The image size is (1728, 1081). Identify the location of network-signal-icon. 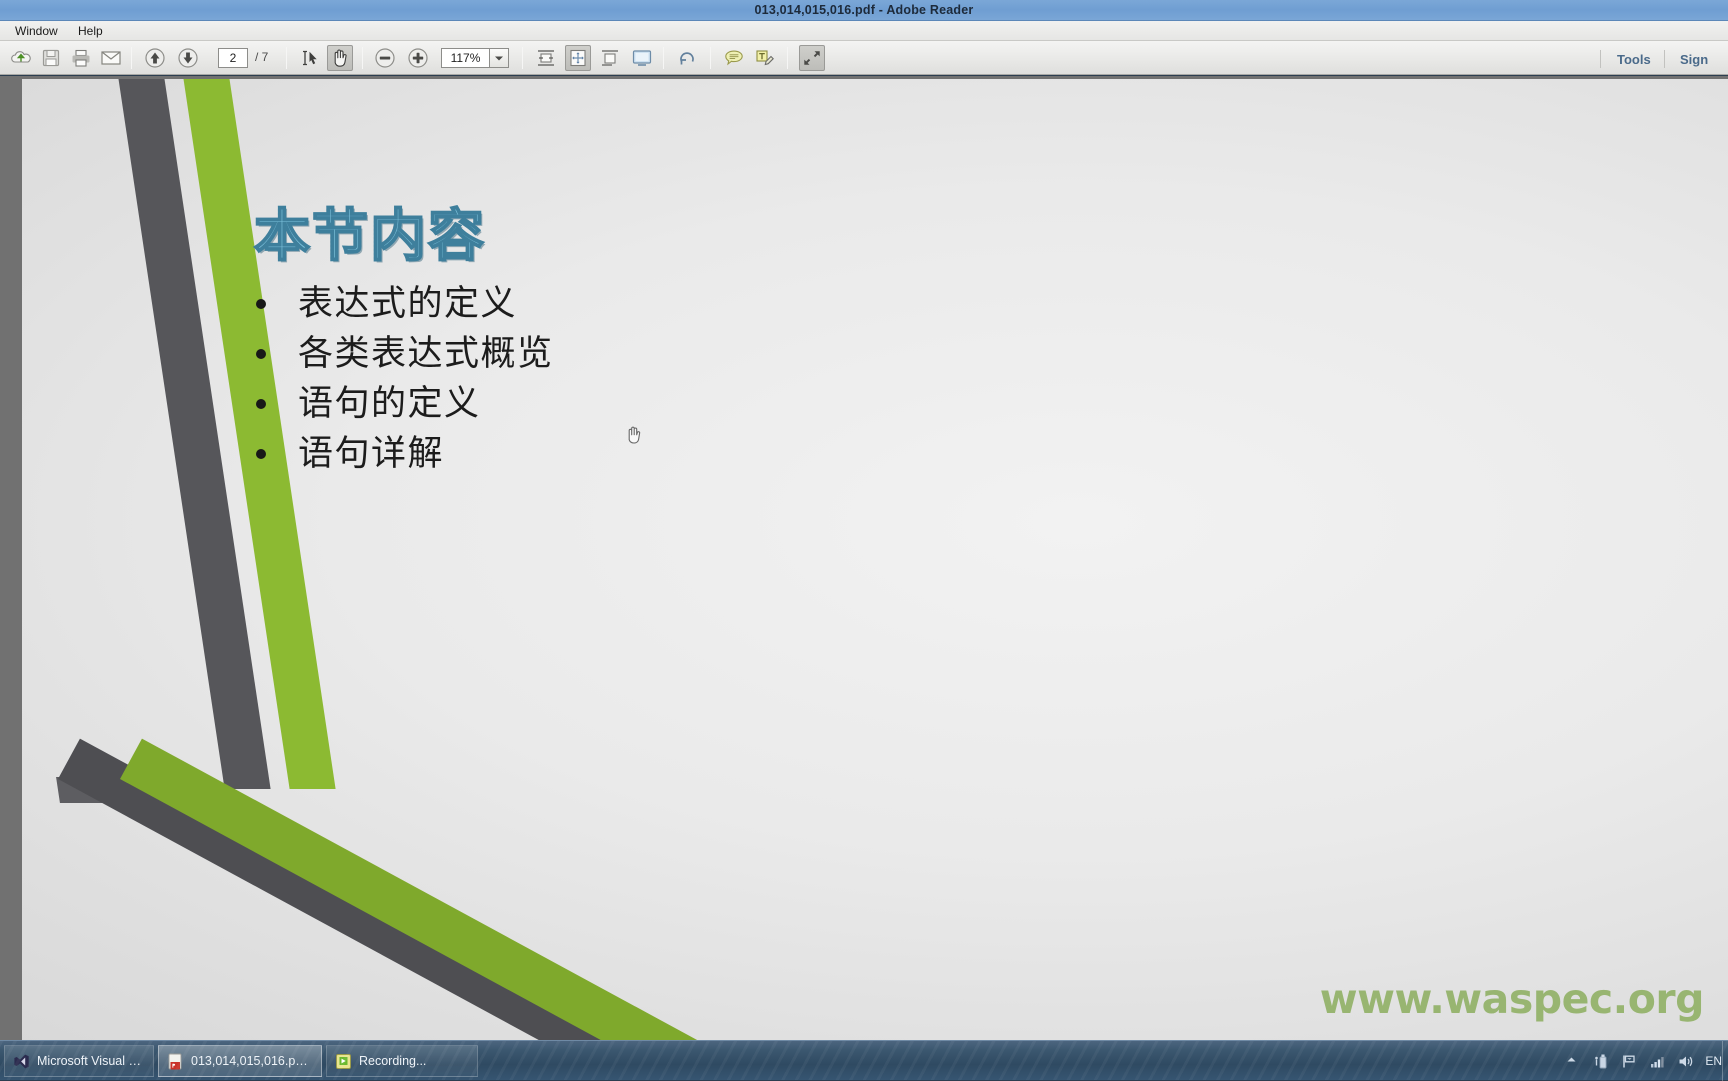
(1657, 1061).